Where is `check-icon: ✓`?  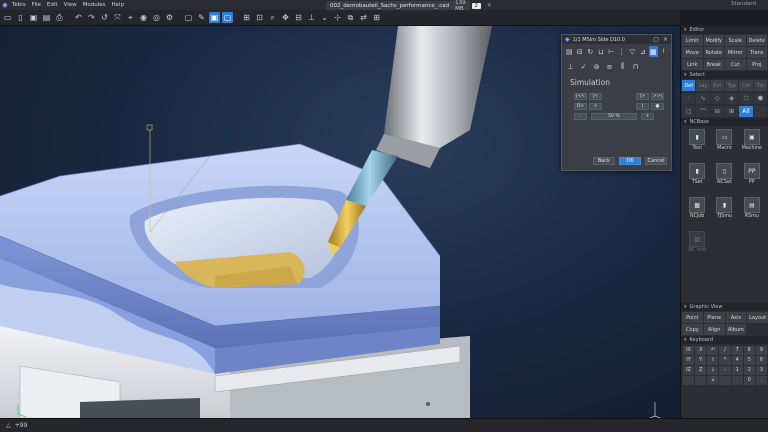 check-icon: ✓ is located at coordinates (583, 66).